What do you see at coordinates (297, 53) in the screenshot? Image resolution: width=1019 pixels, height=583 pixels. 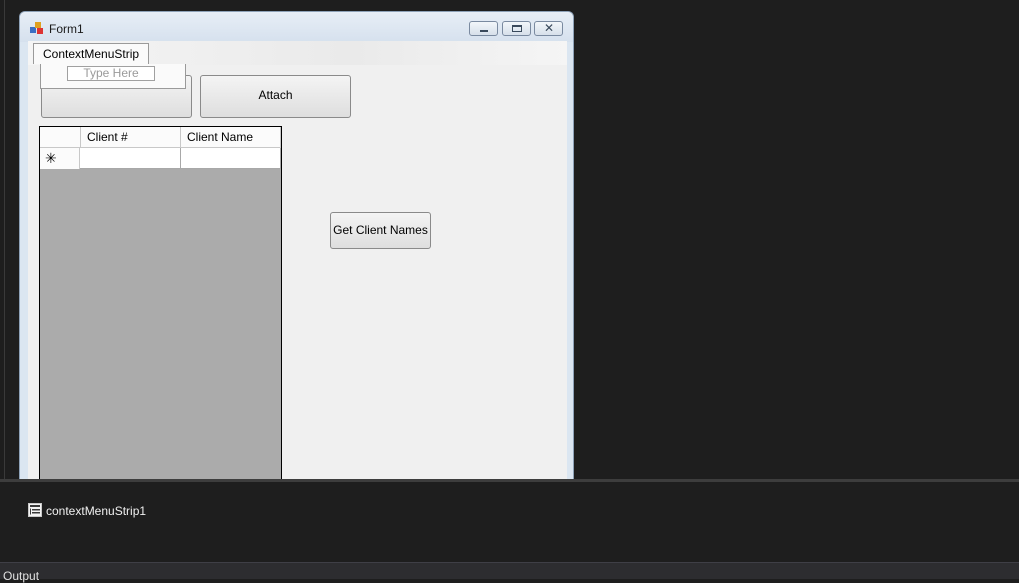 I see `context-menu-strip: ContextMenuStrip` at bounding box center [297, 53].